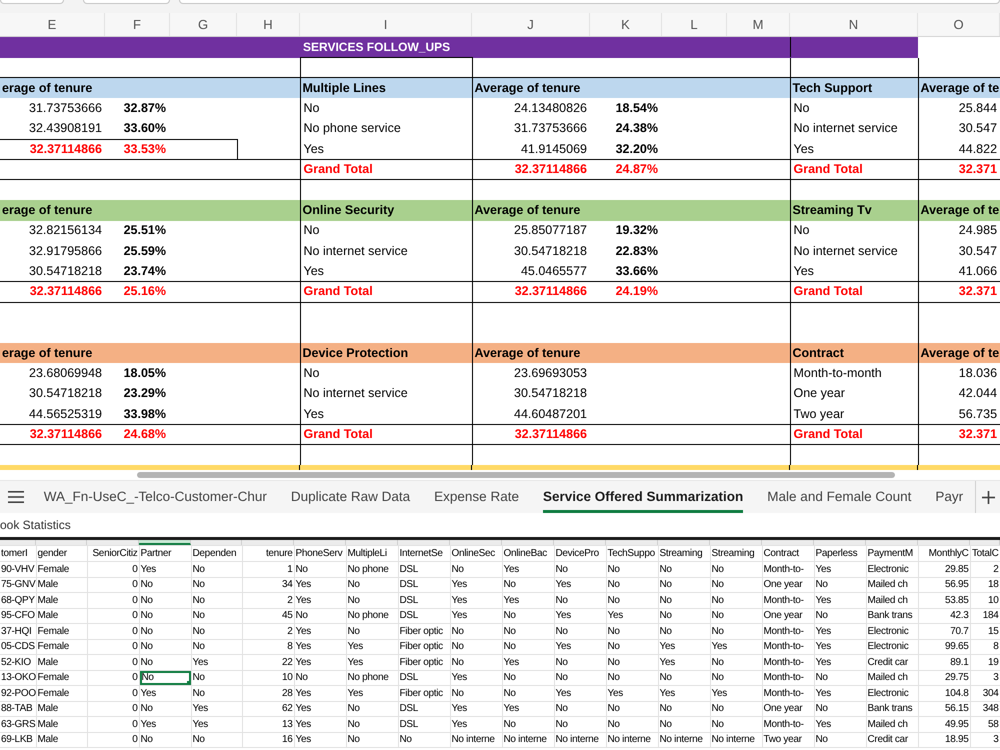  What do you see at coordinates (531, 129) in the screenshot?
I see `average-value: 31.73753666` at bounding box center [531, 129].